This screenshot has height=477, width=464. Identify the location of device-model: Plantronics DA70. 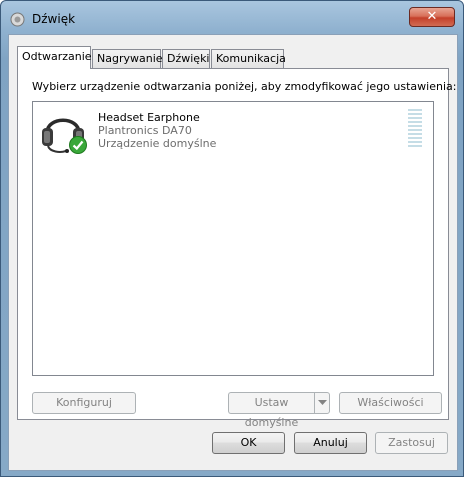
(145, 130).